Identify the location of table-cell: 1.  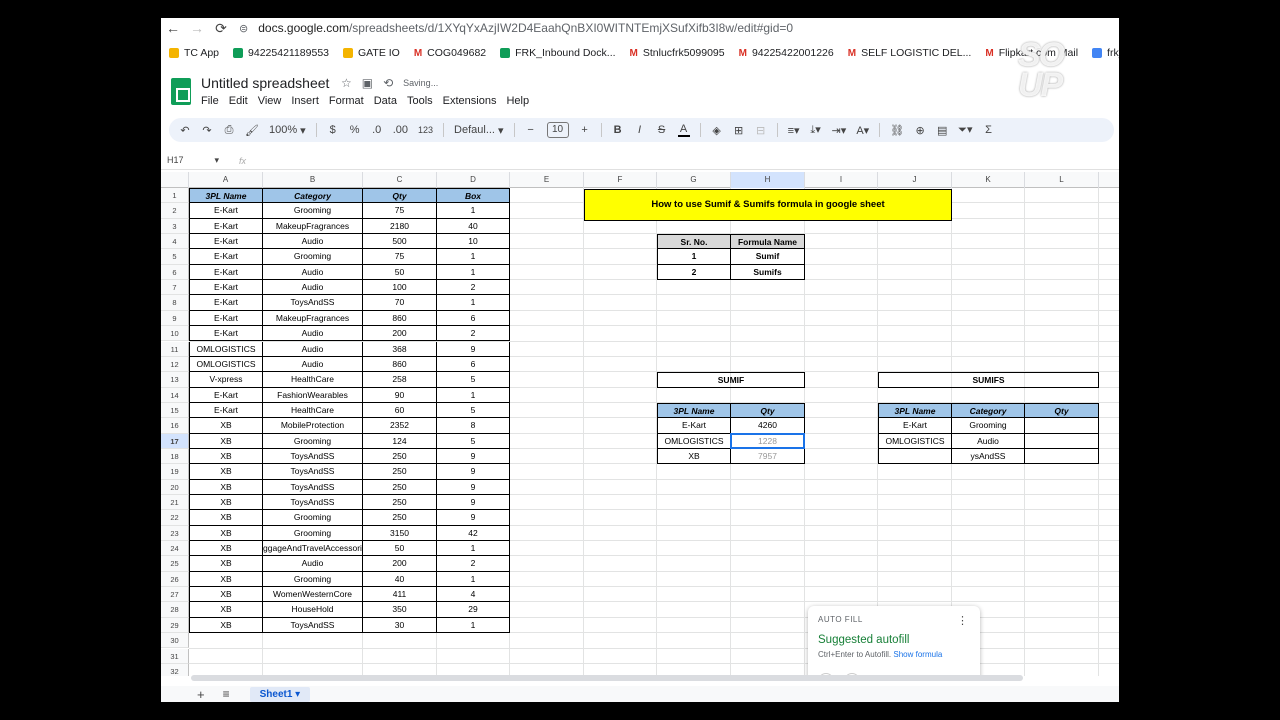
(473, 395).